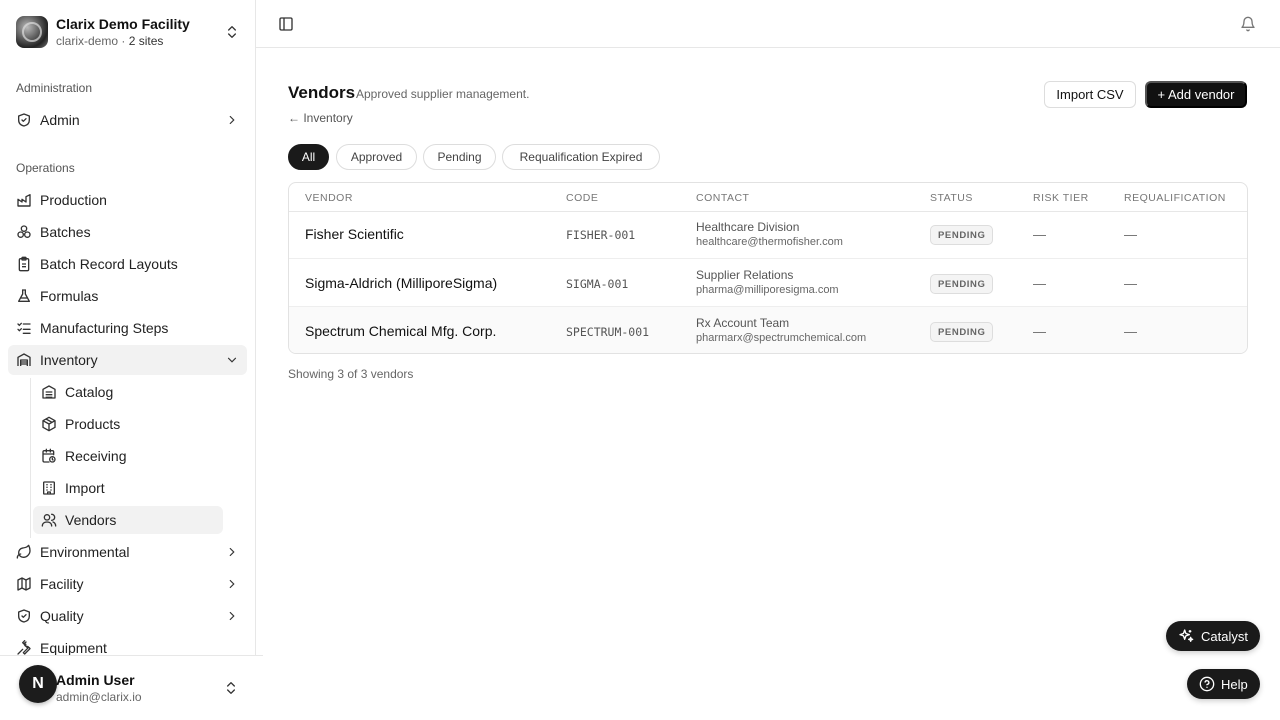 Image resolution: width=1280 pixels, height=720 pixels. What do you see at coordinates (49, 424) in the screenshot?
I see `package-icon` at bounding box center [49, 424].